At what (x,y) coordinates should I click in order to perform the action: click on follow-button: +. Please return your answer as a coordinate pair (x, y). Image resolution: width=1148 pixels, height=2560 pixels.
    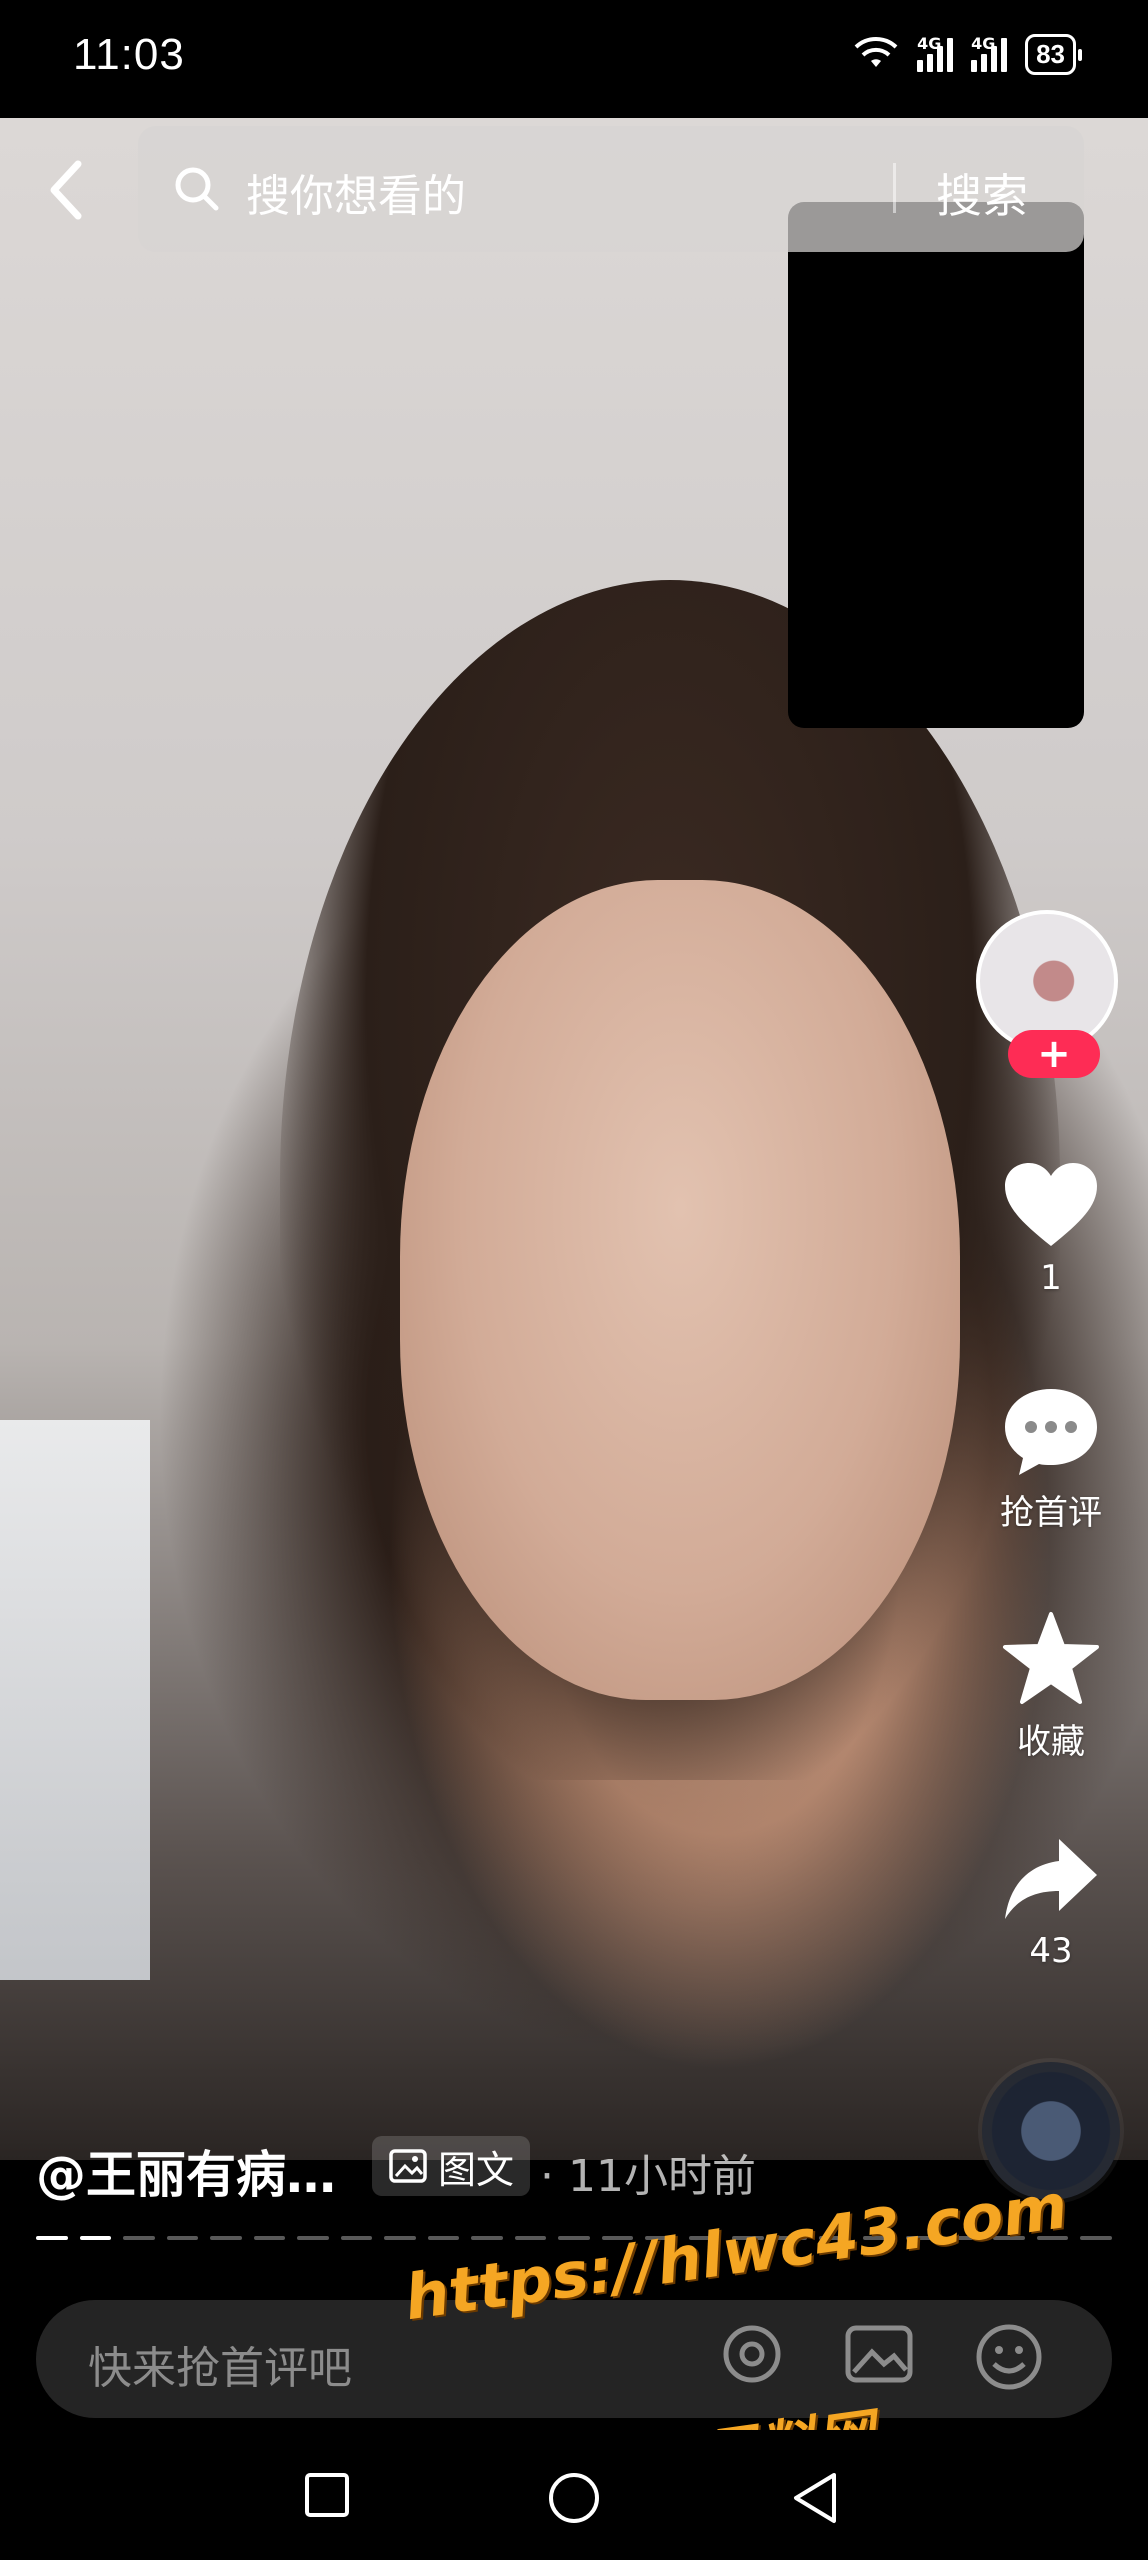
    Looking at the image, I should click on (1054, 1054).